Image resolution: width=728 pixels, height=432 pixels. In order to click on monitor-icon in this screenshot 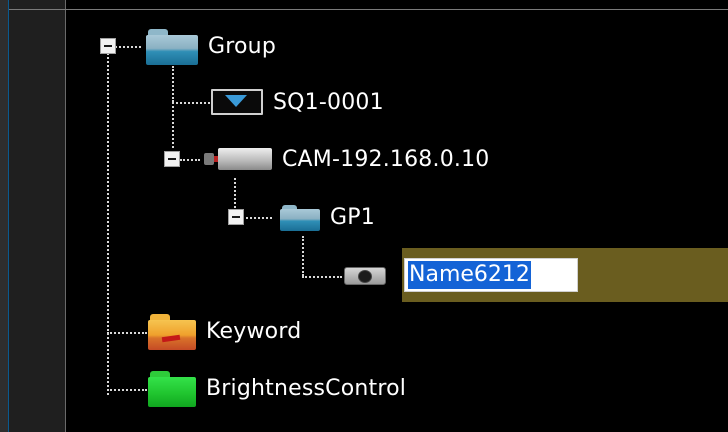, I will do `click(237, 102)`.